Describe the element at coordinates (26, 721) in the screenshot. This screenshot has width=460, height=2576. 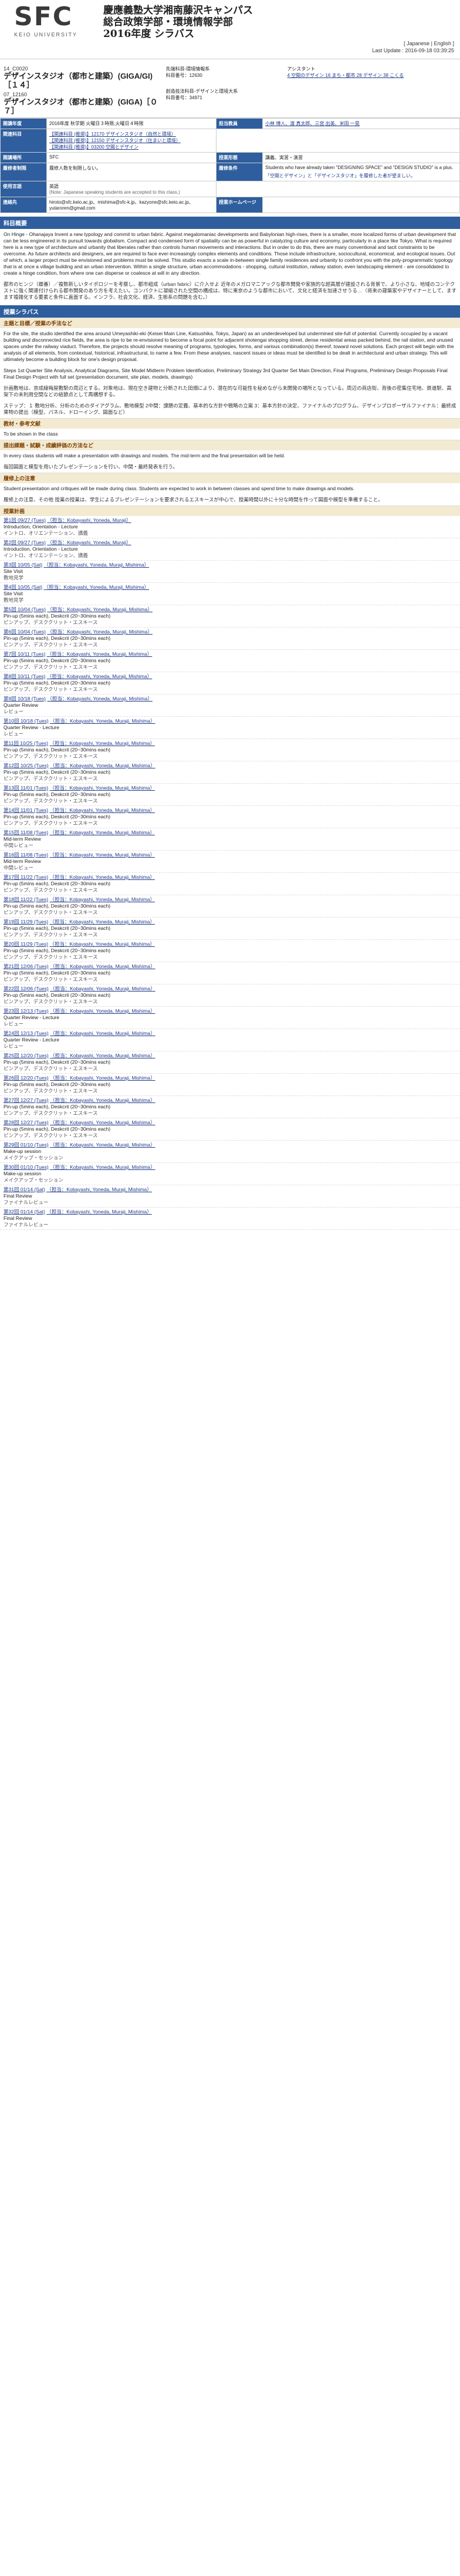
I see `schedule-session-link: 第10回 10/18 (Tues)` at that location.